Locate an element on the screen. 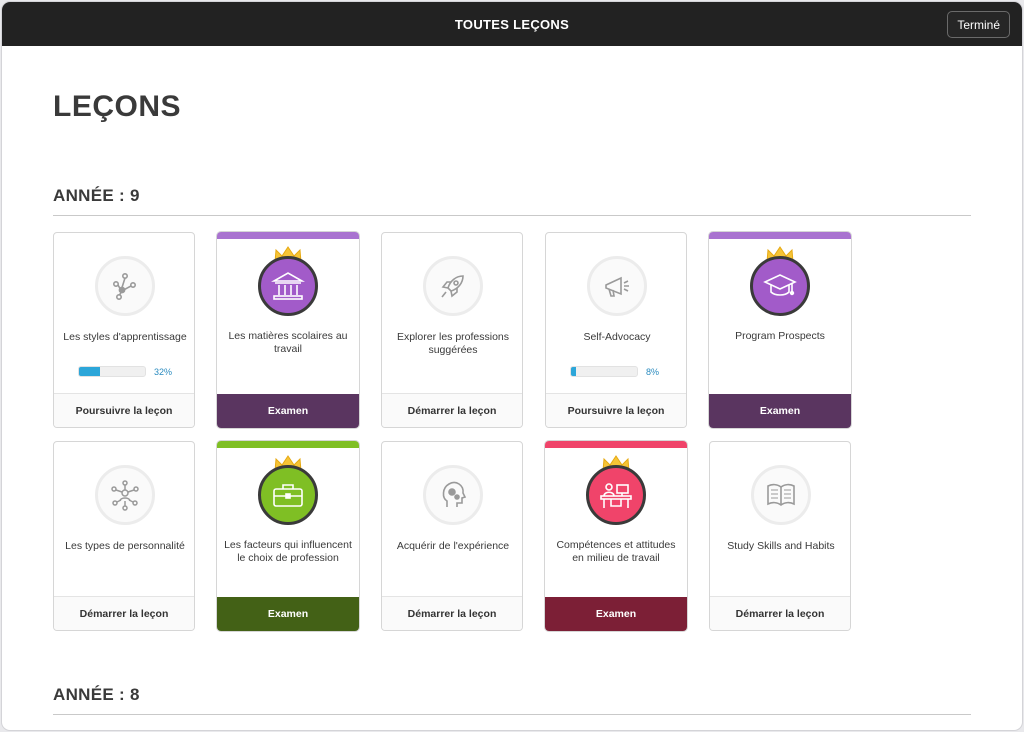 The height and width of the screenshot is (732, 1024). head-gears-icon is located at coordinates (454, 494).